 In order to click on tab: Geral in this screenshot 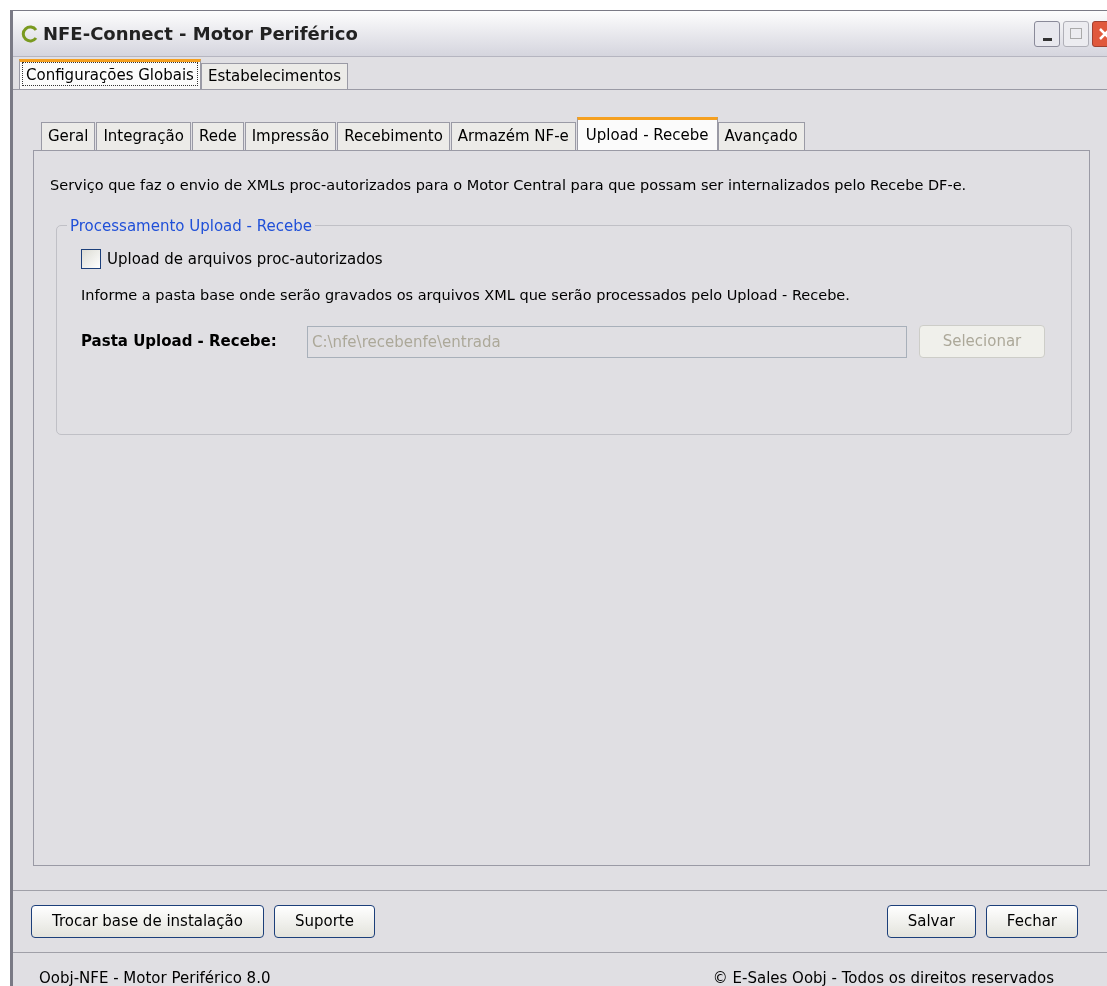, I will do `click(68, 136)`.